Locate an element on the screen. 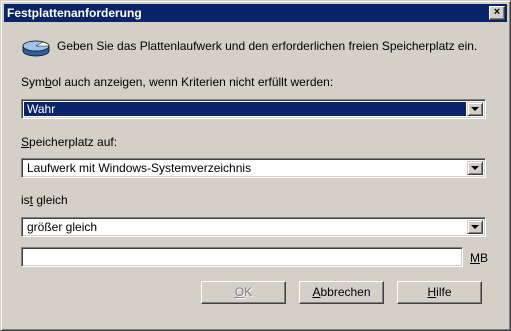 The height and width of the screenshot is (331, 511). show-symbol-select: Wahr is located at coordinates (253, 109).